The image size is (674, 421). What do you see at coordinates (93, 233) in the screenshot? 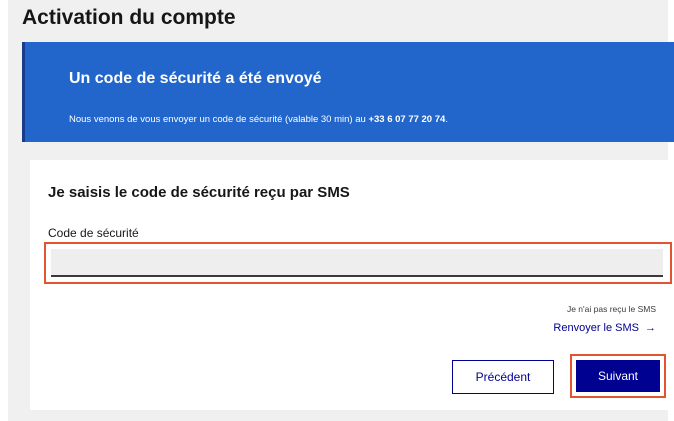
I see `code-field-label: Code de sécurité` at bounding box center [93, 233].